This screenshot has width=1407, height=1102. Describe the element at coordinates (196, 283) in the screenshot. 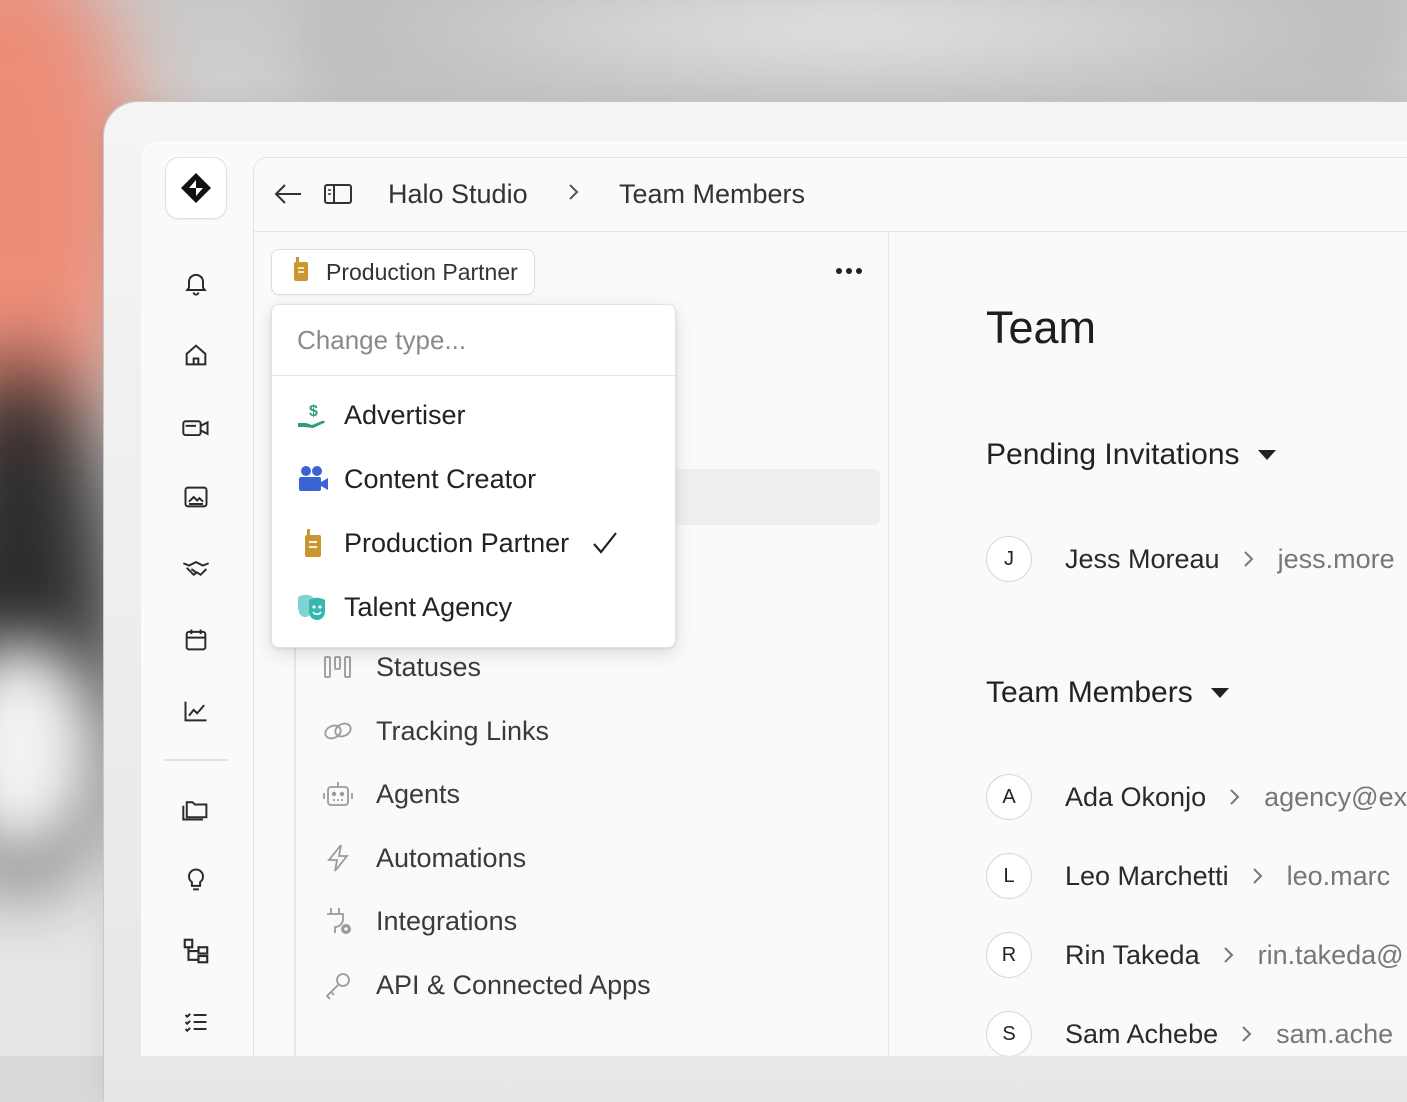

I see `bell-icon` at that location.